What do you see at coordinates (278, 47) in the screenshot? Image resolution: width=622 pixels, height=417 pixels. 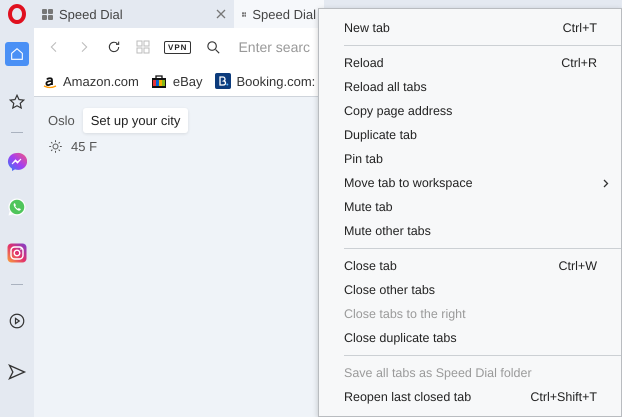 I see `address-field: Enter searc` at bounding box center [278, 47].